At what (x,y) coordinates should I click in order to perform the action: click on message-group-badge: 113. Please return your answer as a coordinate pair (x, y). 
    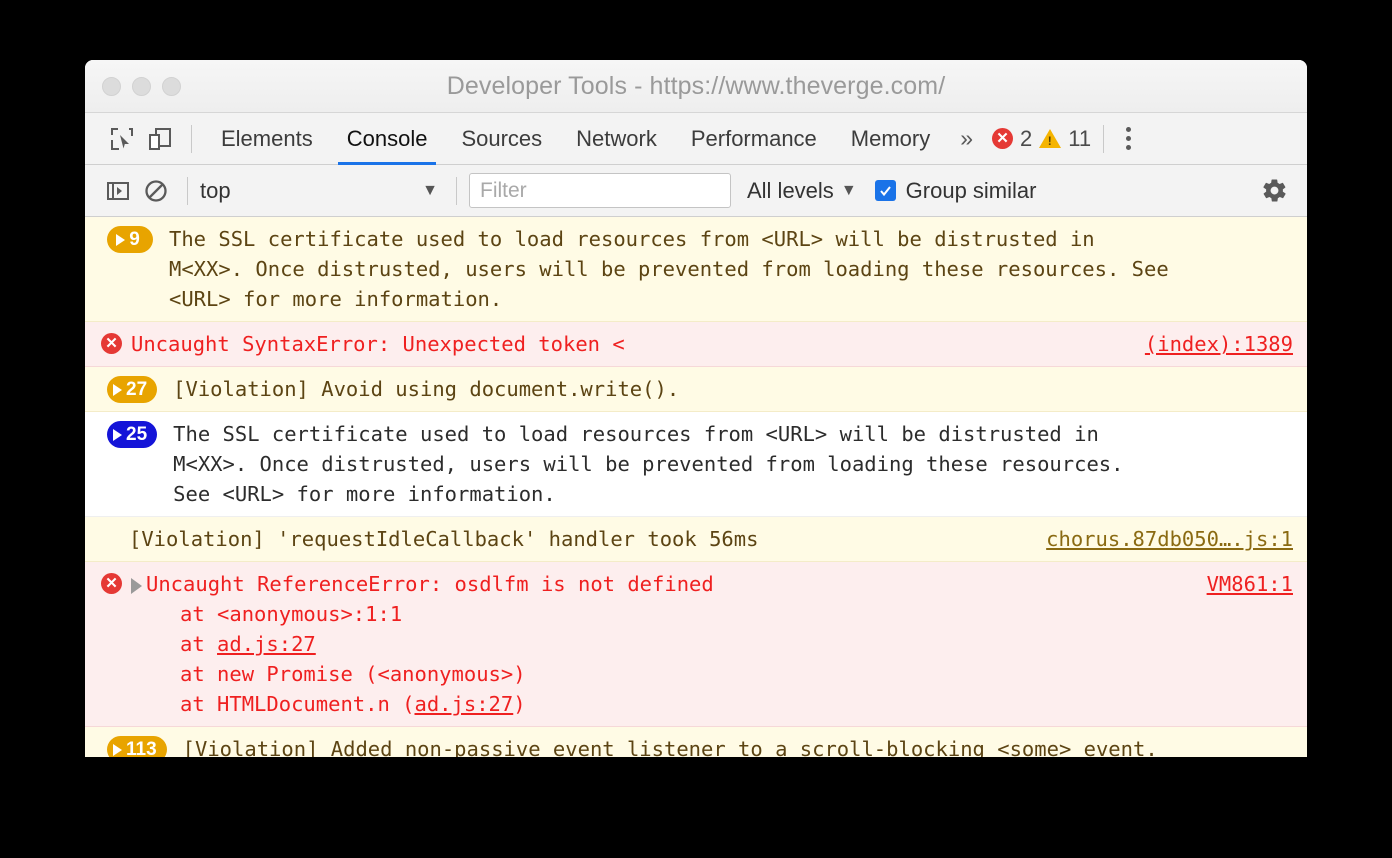
    Looking at the image, I should click on (137, 746).